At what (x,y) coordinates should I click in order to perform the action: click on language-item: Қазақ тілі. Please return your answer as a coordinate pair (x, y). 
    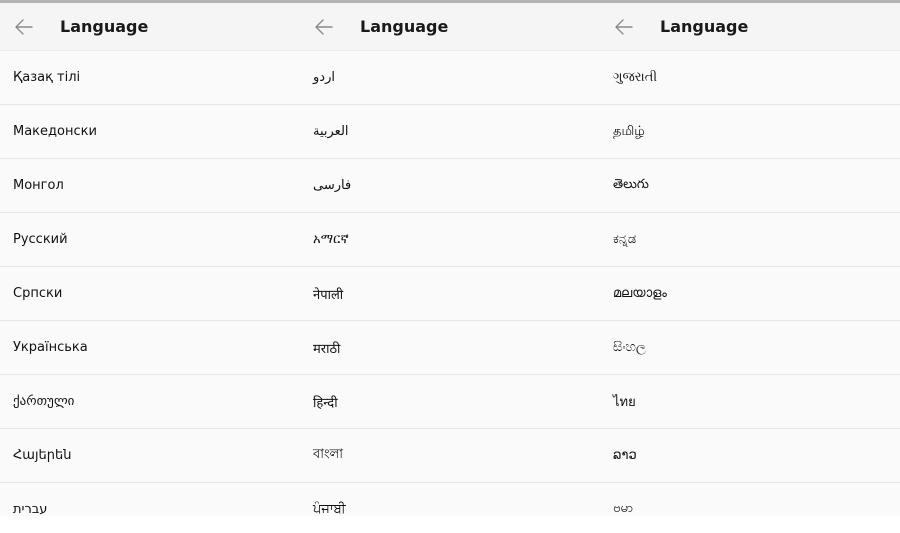
    Looking at the image, I should click on (150, 78).